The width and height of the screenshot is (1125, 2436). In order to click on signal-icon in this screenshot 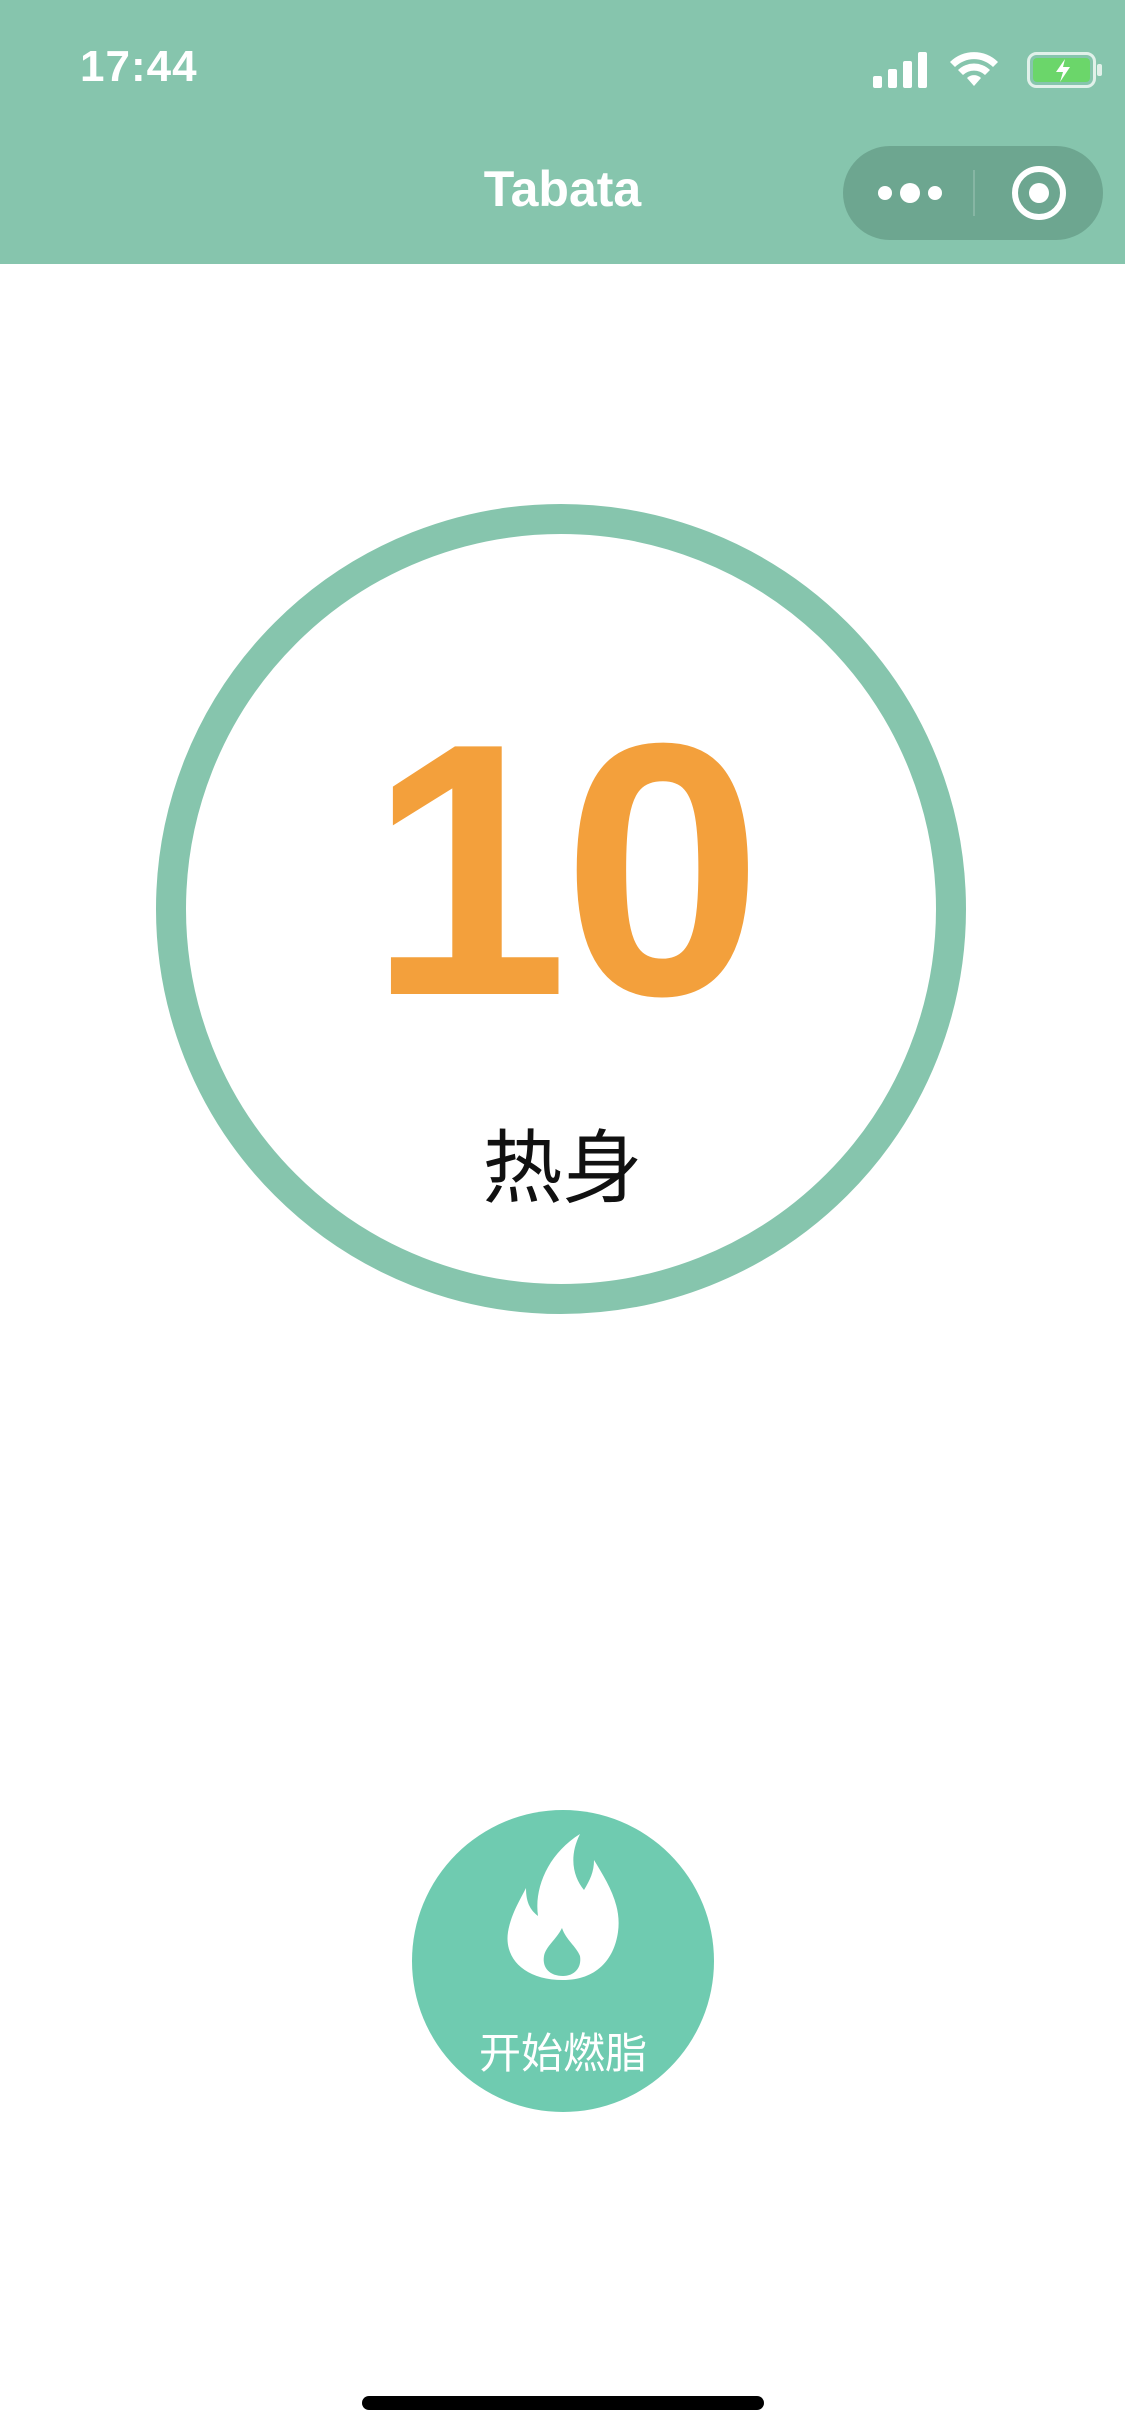, I will do `click(900, 70)`.